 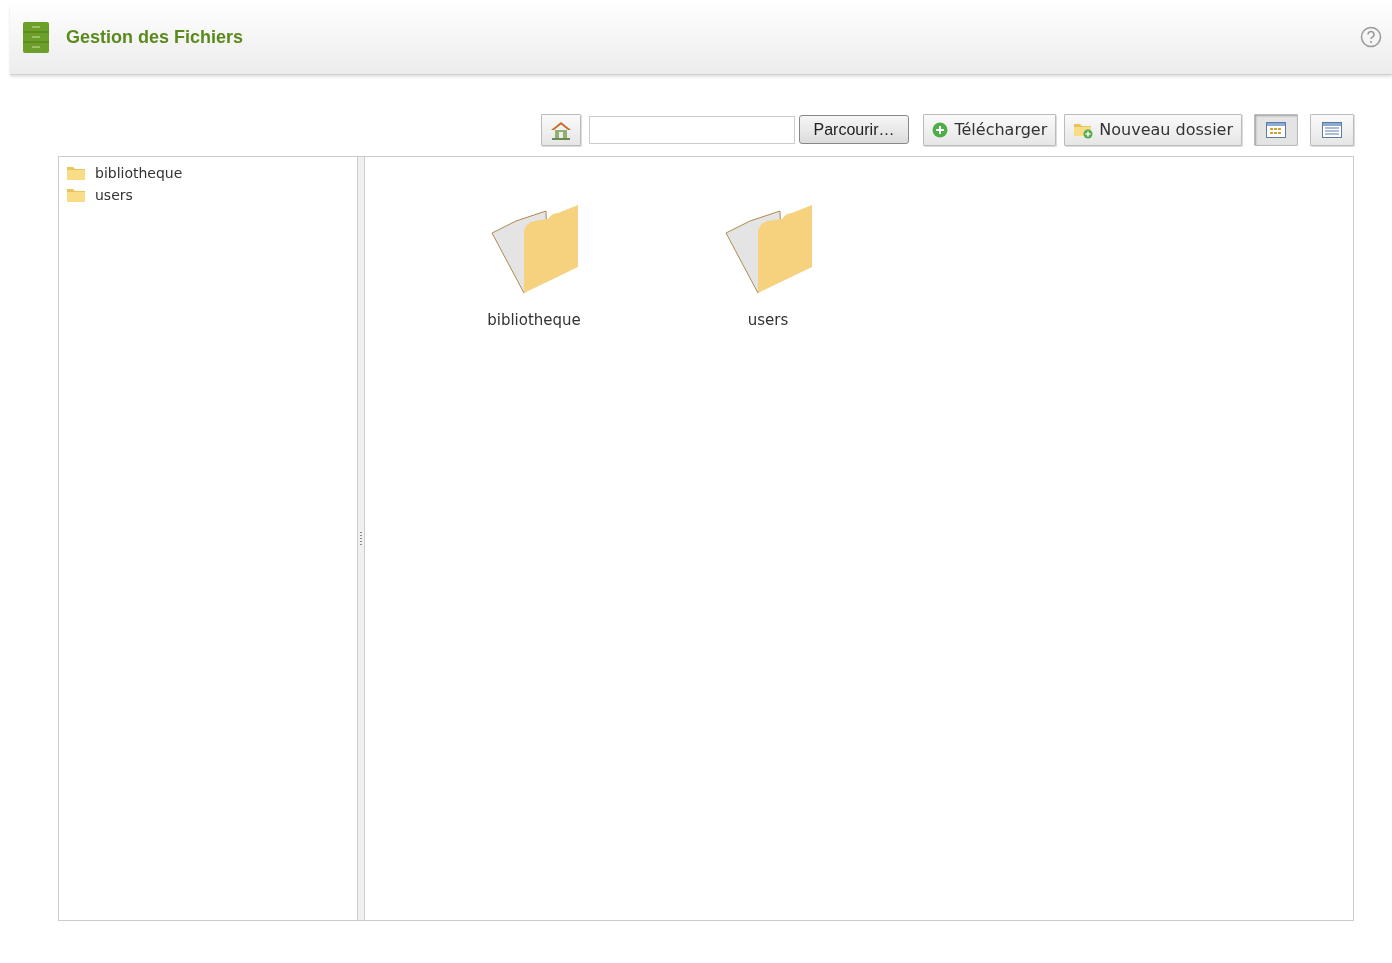 I want to click on folder-label: users, so click(x=768, y=320).